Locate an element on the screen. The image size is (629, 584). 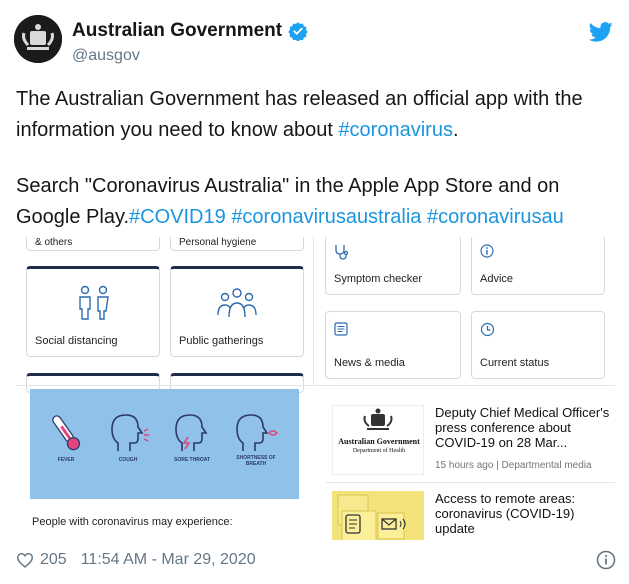
breath-head-icon is located at coordinates (256, 435).